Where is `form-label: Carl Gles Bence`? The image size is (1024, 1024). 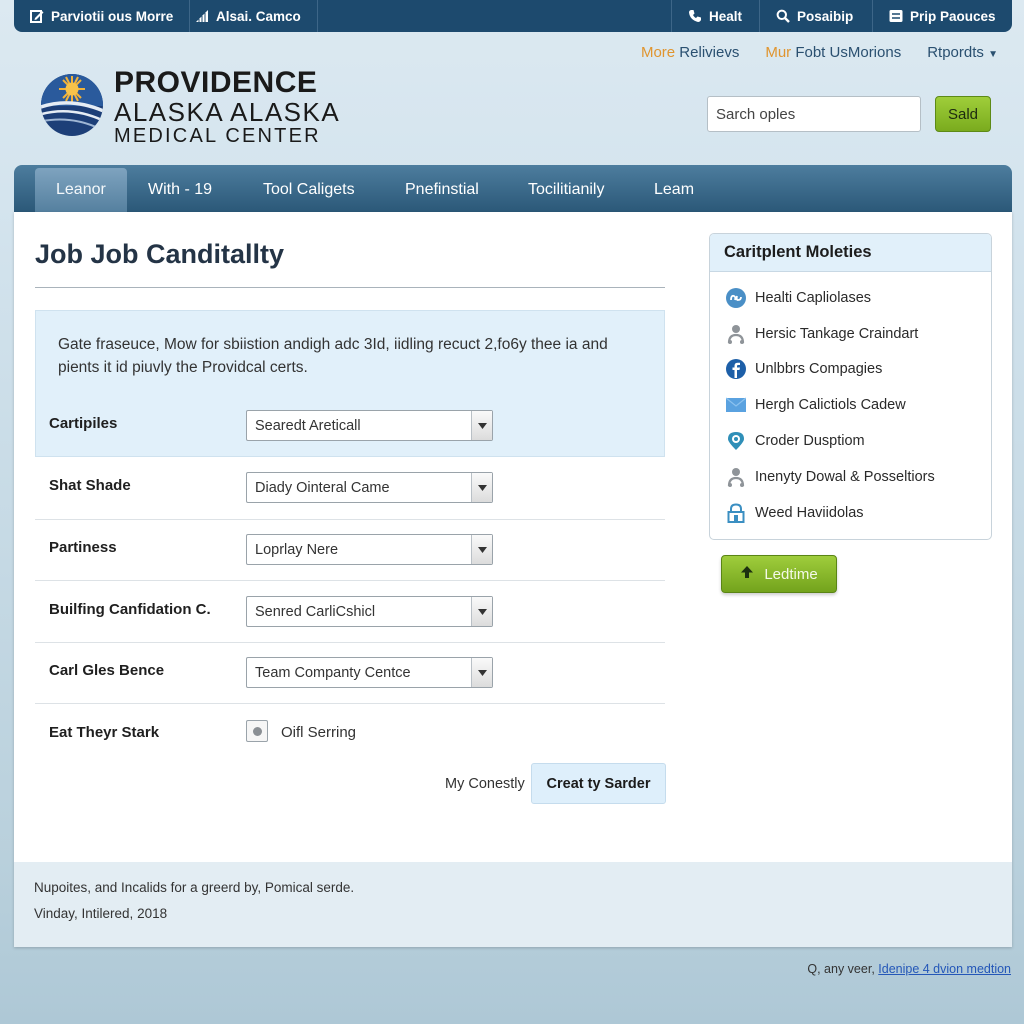 form-label: Carl Gles Bence is located at coordinates (107, 670).